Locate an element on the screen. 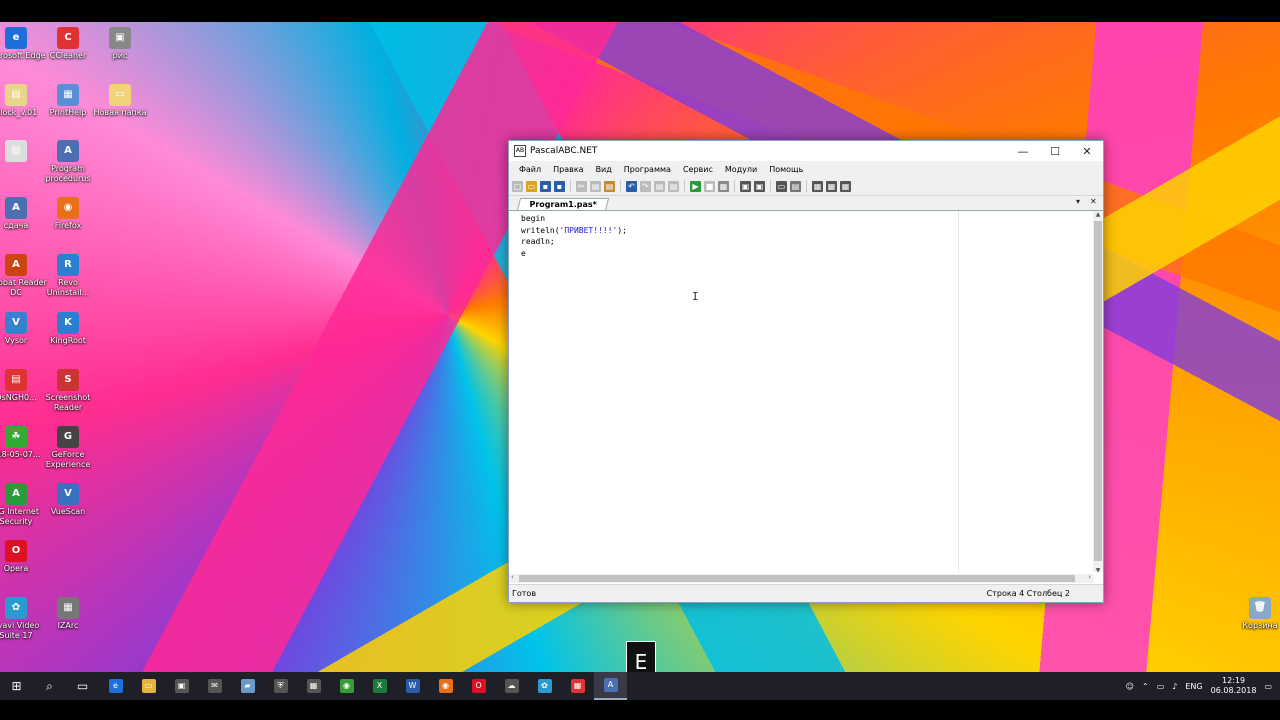 The width and height of the screenshot is (1280, 720). indent-icon: ▤ is located at coordinates (659, 186).